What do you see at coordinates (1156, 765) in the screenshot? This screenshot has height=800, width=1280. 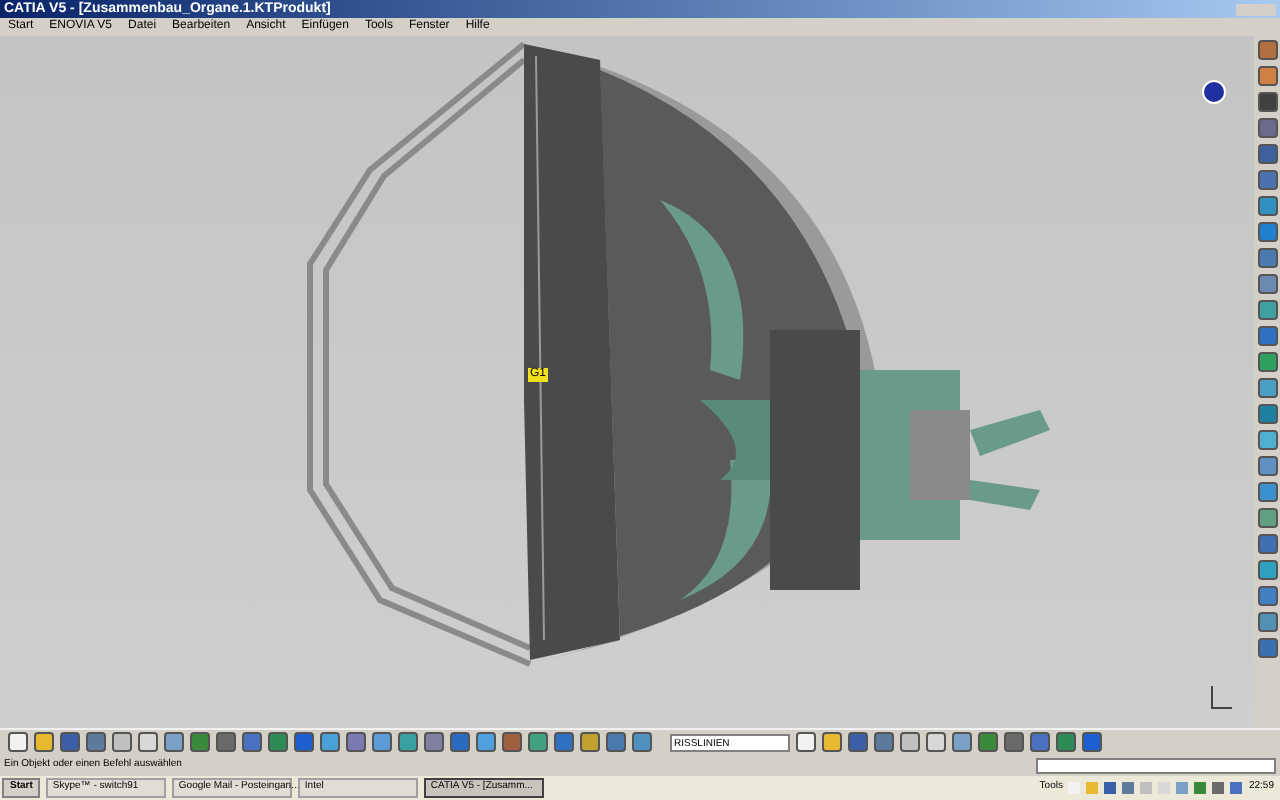 I see `command-input` at bounding box center [1156, 765].